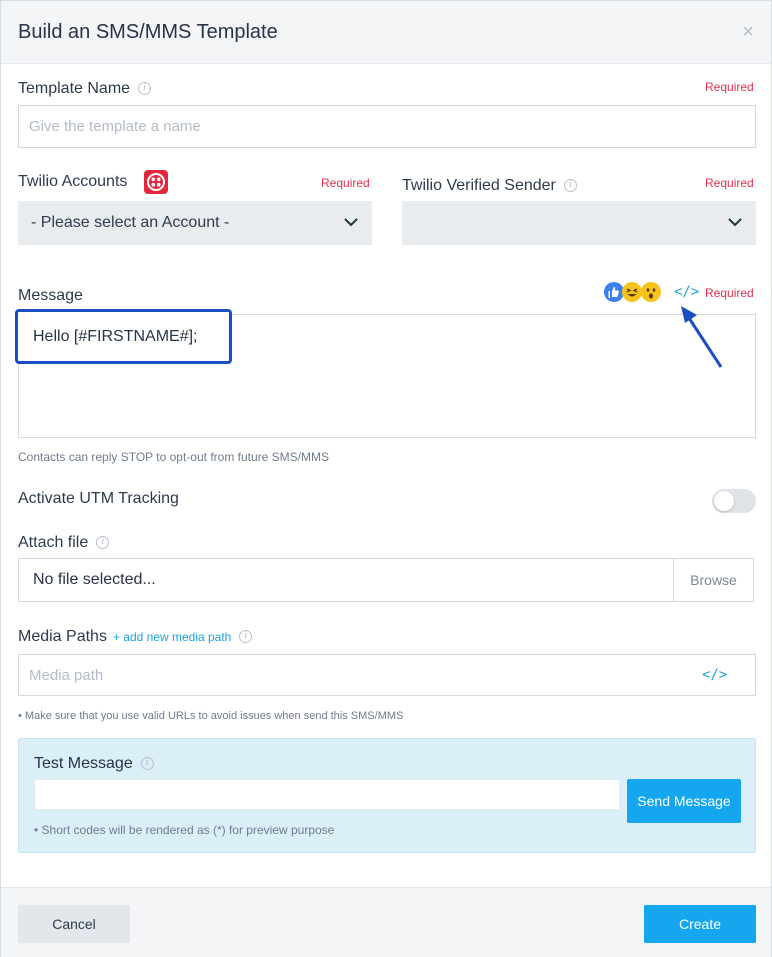 Image resolution: width=772 pixels, height=957 pixels. Describe the element at coordinates (85, 89) in the screenshot. I see `template-name-label: Template Name i` at that location.